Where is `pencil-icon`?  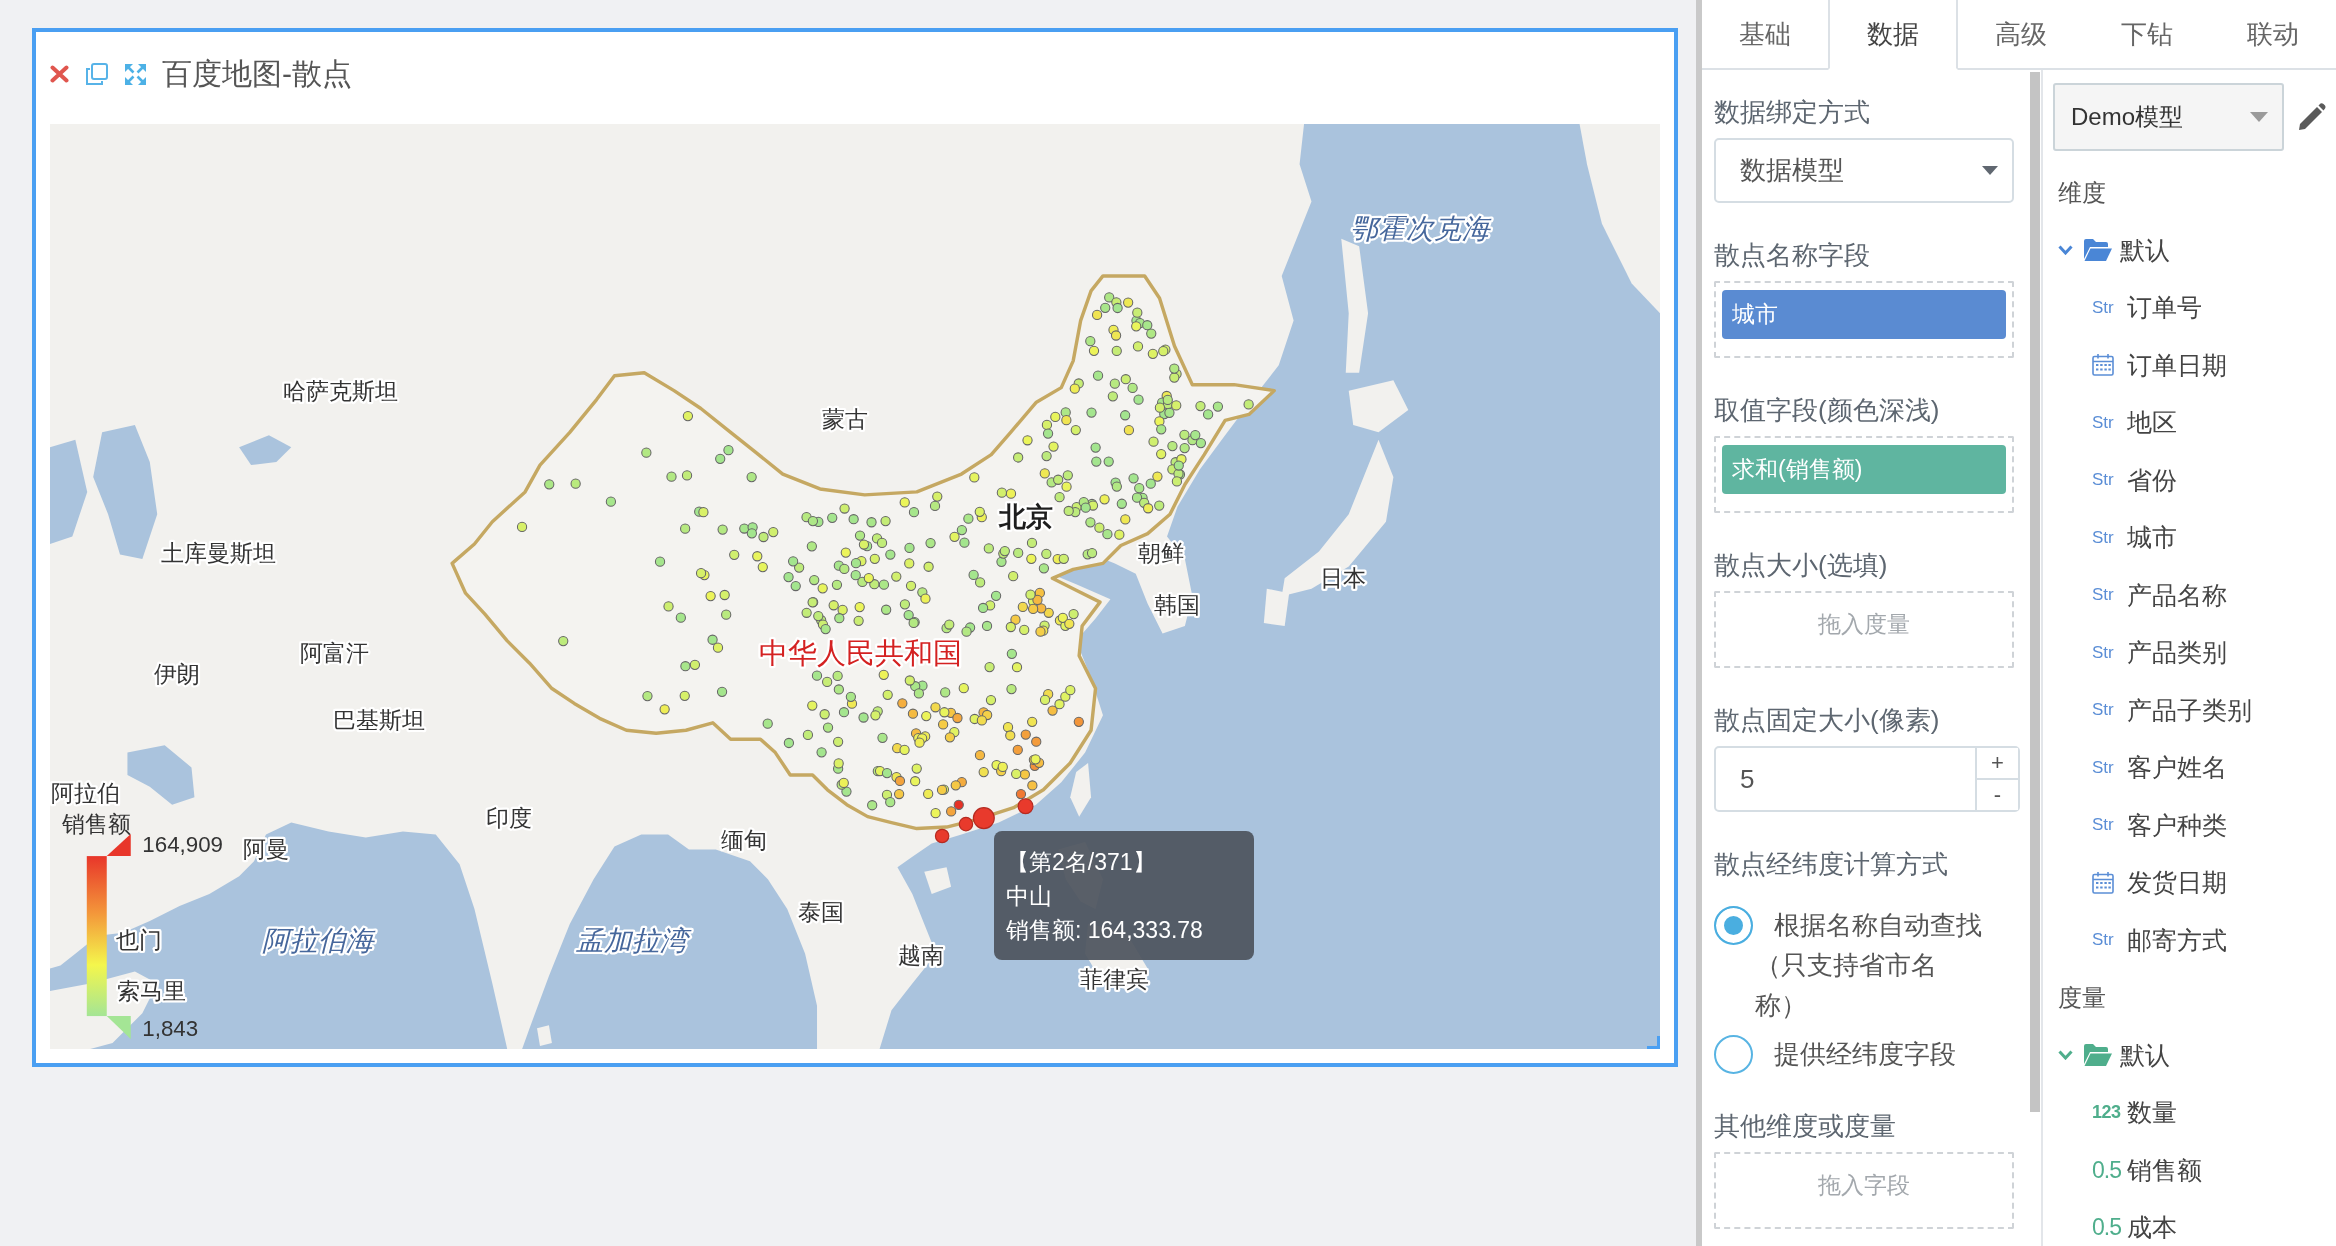 pencil-icon is located at coordinates (2311, 117).